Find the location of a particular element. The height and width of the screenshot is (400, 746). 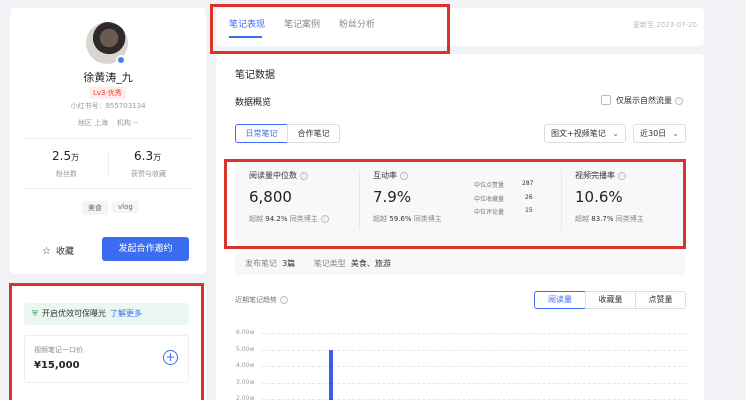

tab-note-performance: 笔记表现 is located at coordinates (247, 23).